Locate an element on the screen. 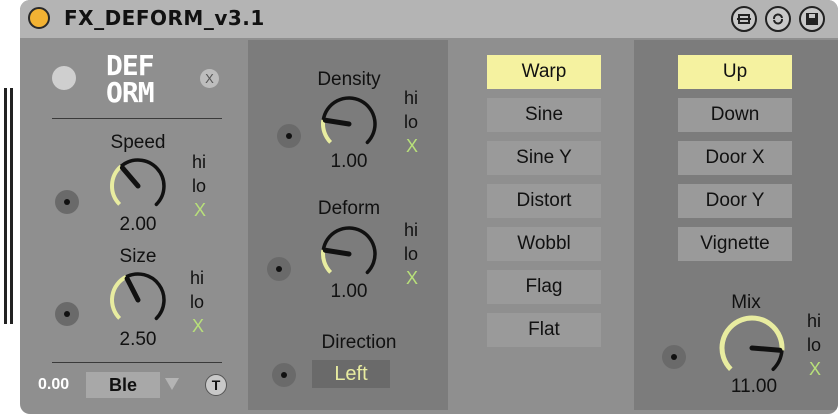 The image size is (838, 414). density-knob-pointer is located at coordinates (337, 122).